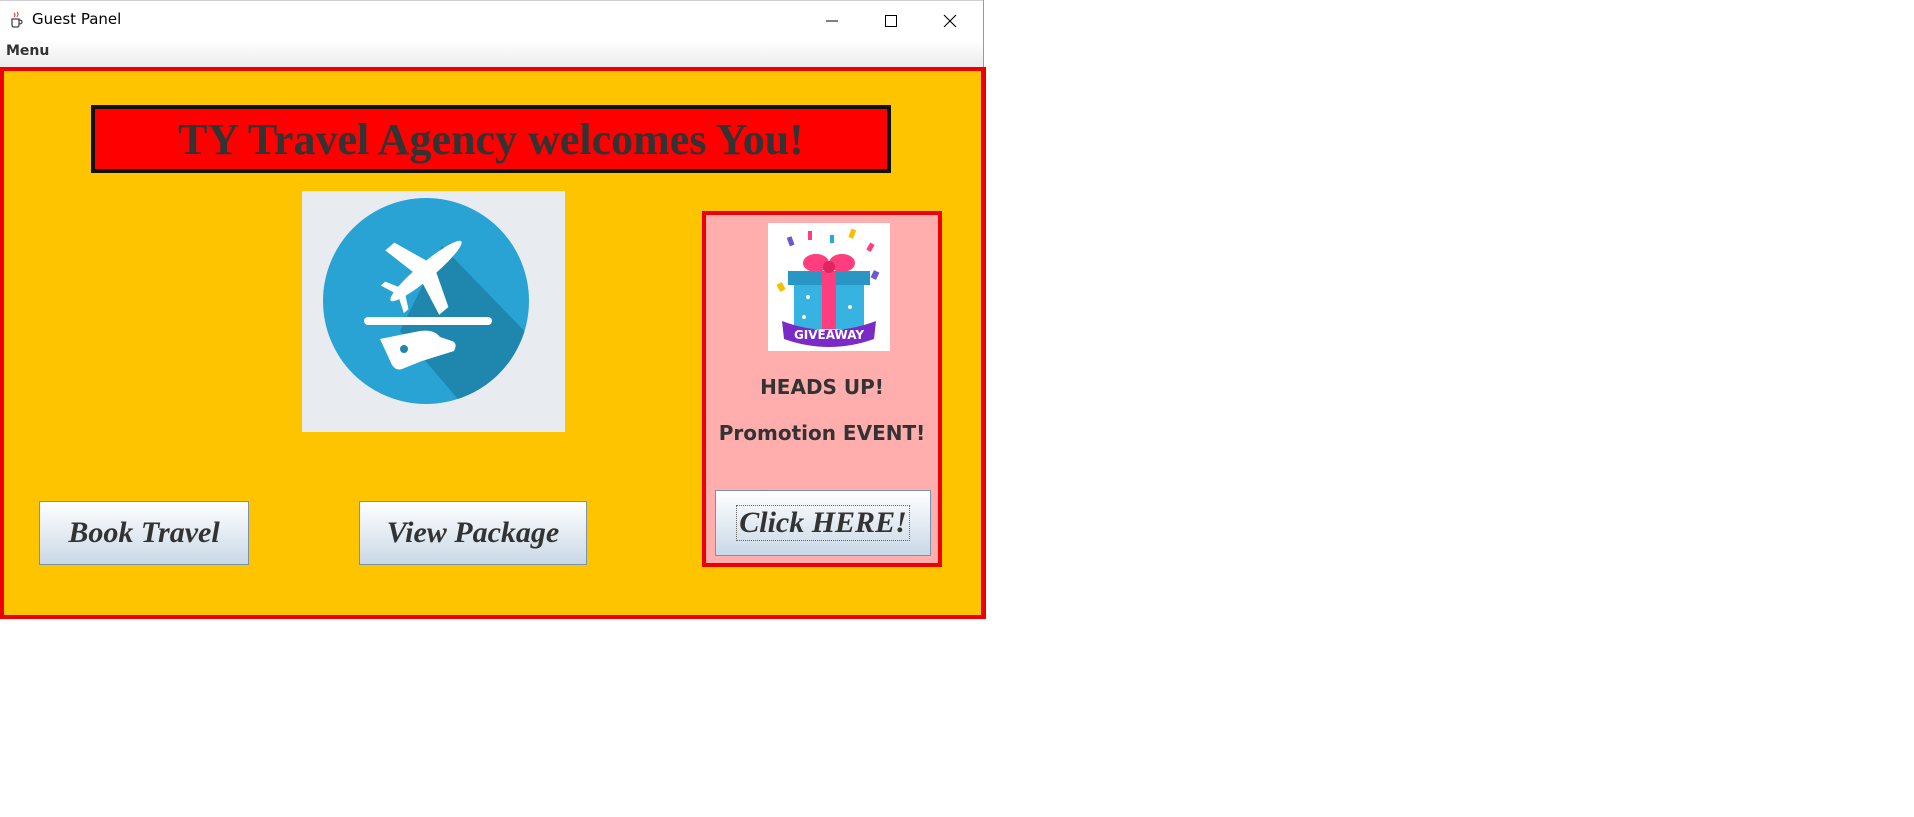 The height and width of the screenshot is (817, 1914). What do you see at coordinates (77, 19) in the screenshot?
I see `window-title: Guest Panel` at bounding box center [77, 19].